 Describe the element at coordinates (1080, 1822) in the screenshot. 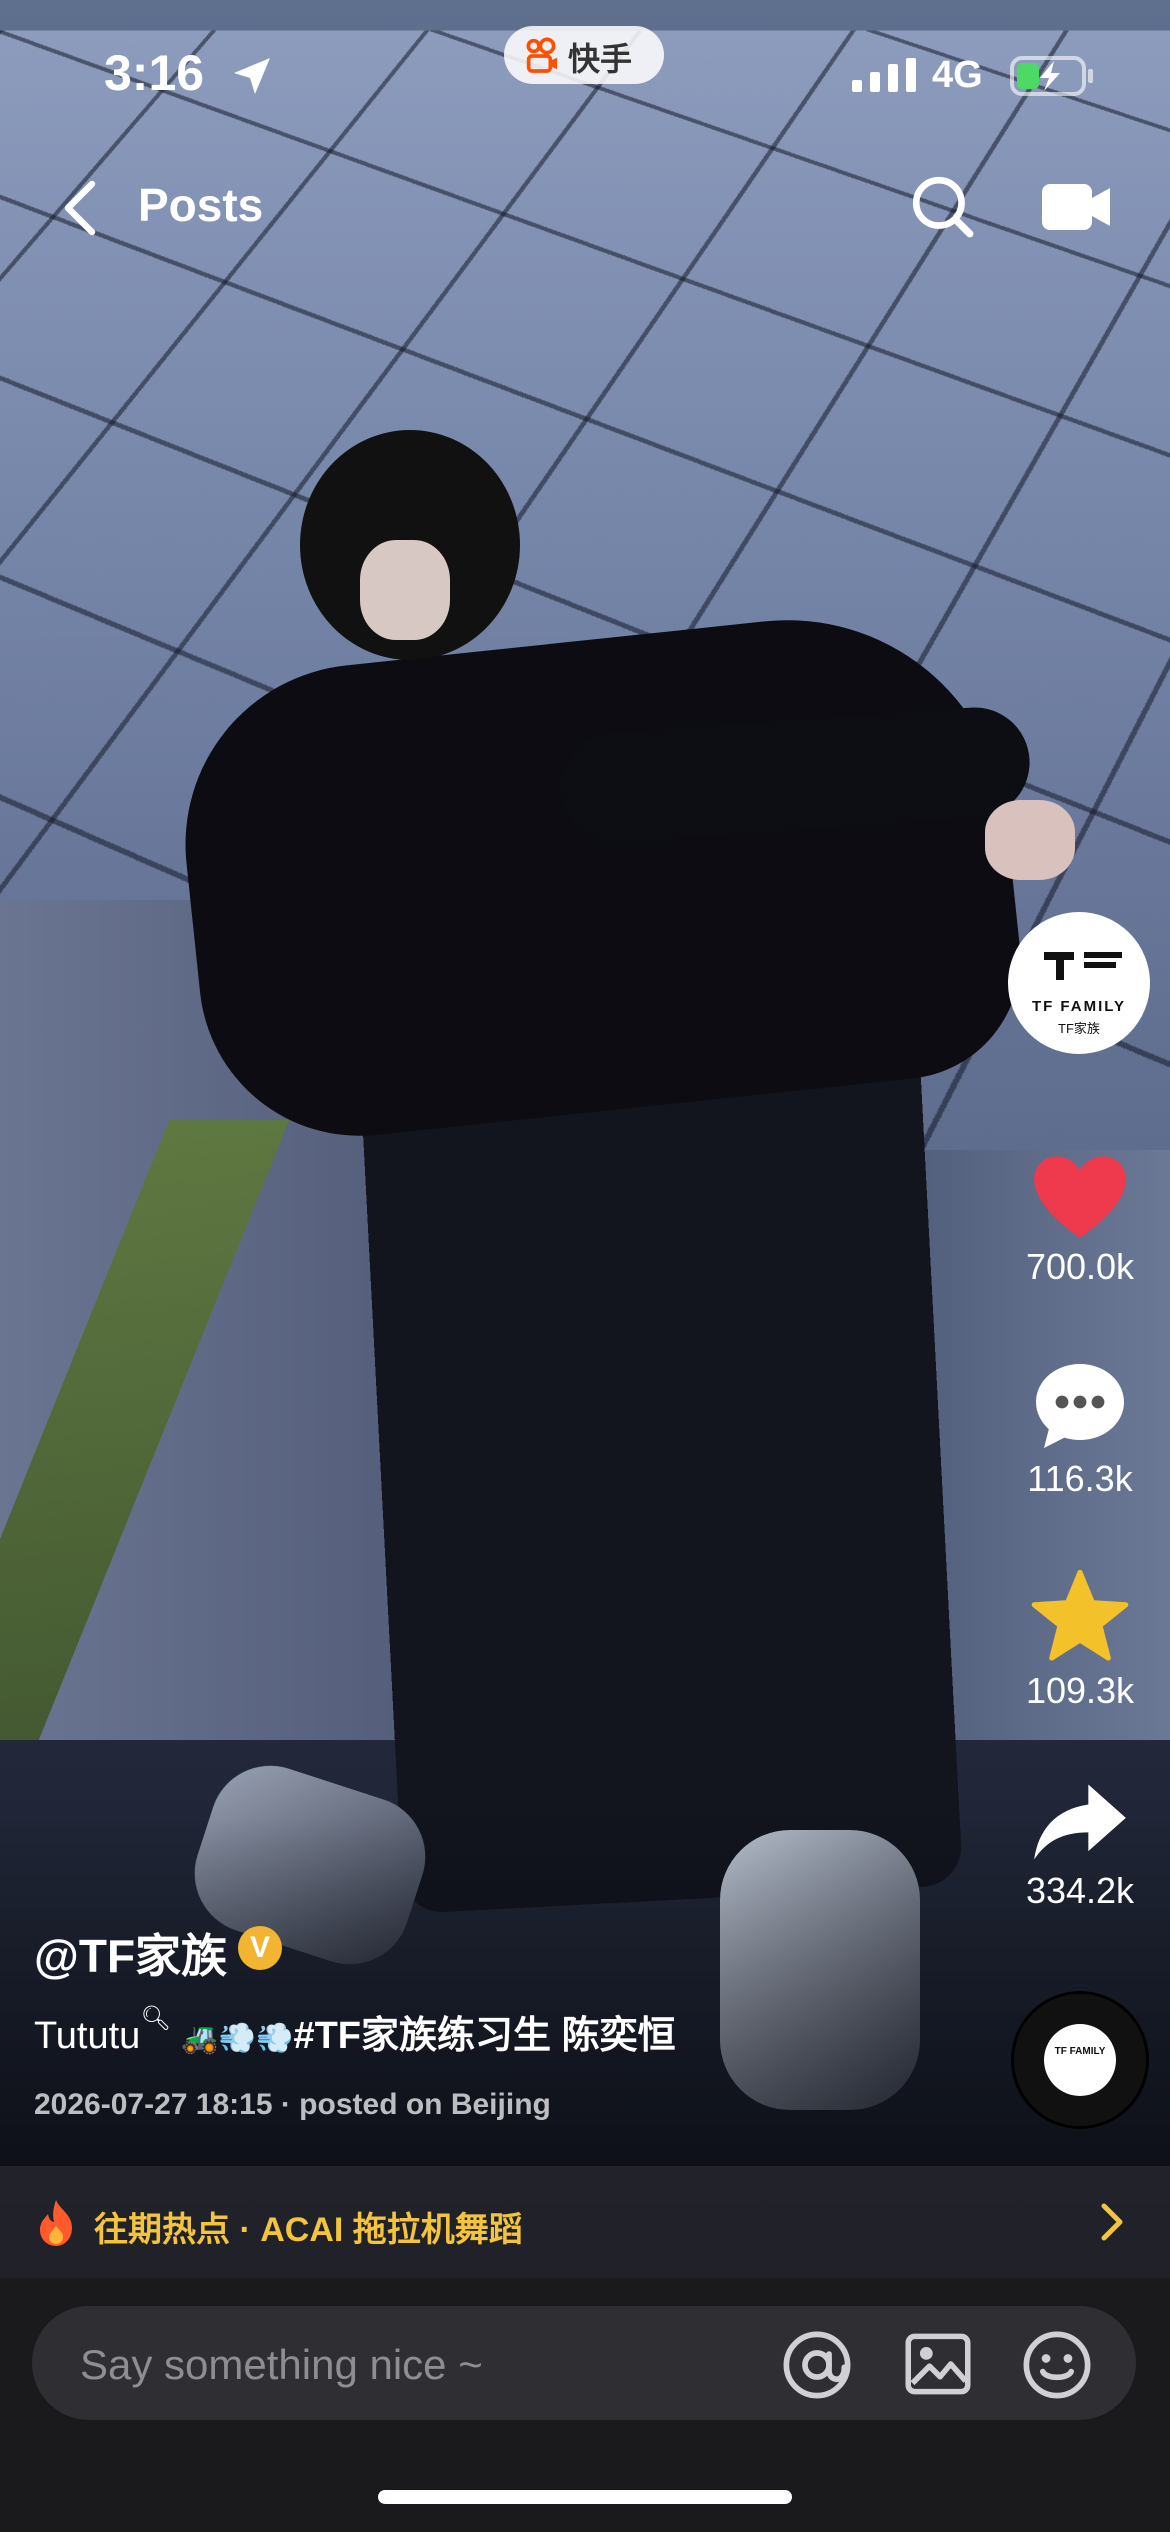

I see `share-arrow-icon` at that location.